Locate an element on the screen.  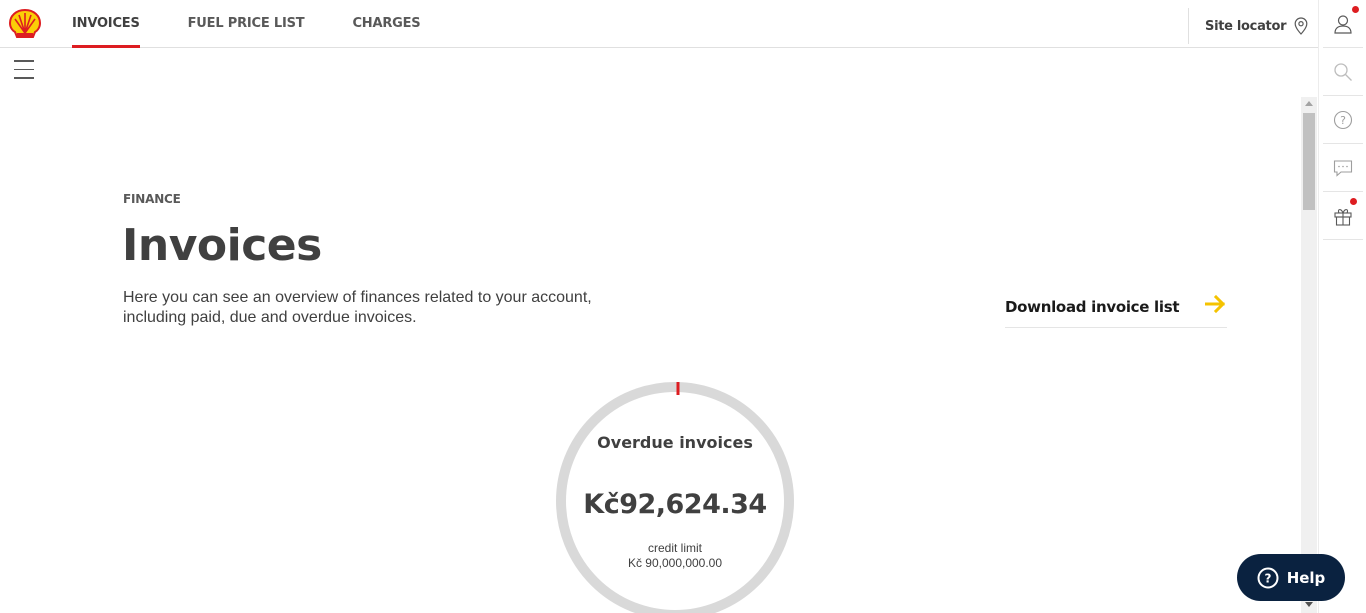
search-icon is located at coordinates (1343, 71).